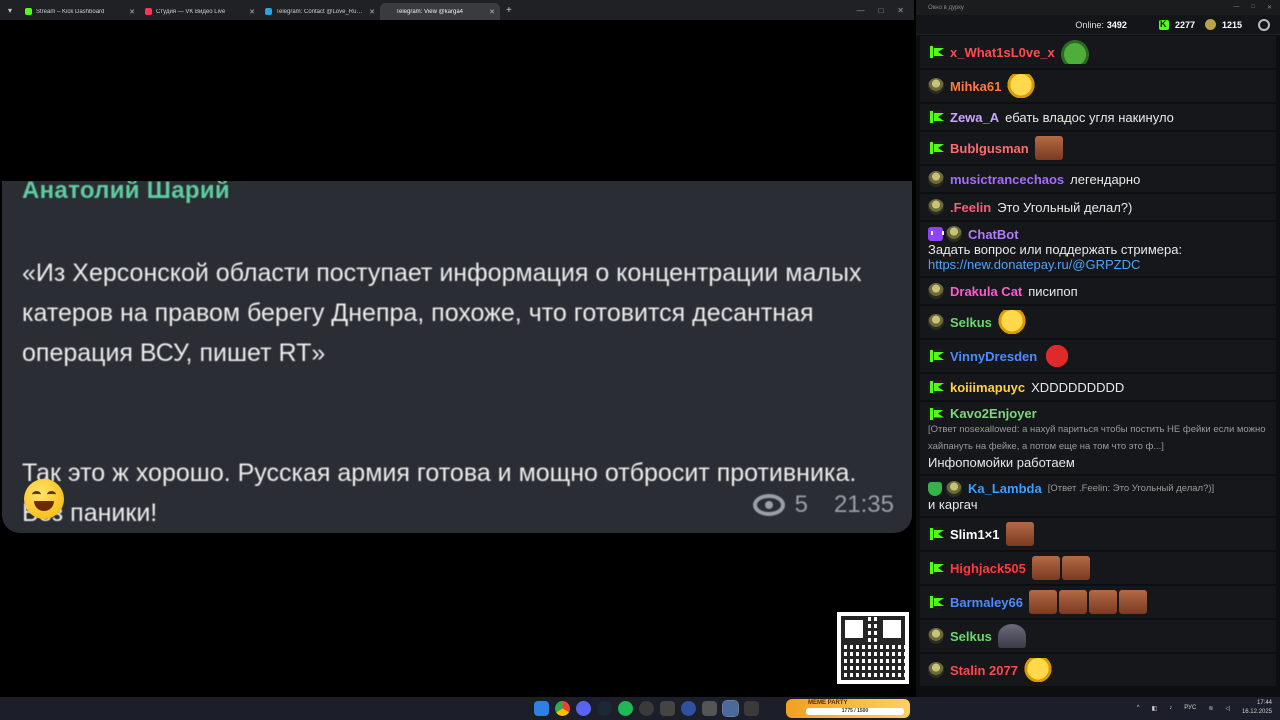 The image size is (1280, 720). I want to click on volume-icon: ◁, so click(1227, 708).